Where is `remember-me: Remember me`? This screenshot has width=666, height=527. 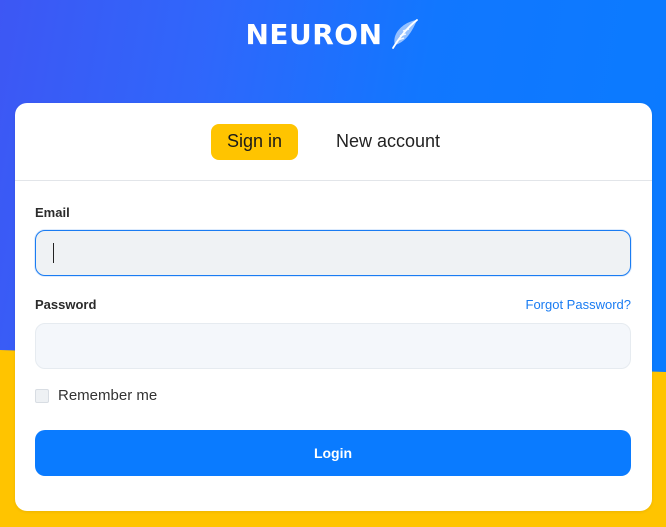
remember-me: Remember me is located at coordinates (96, 395).